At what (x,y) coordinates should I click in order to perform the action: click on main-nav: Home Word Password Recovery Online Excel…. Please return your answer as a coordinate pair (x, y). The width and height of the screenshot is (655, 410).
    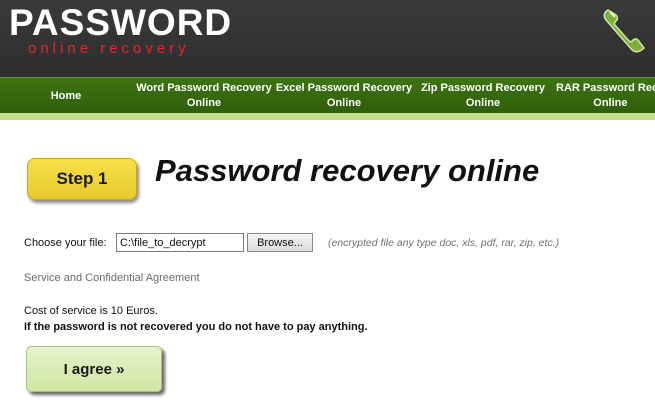
    Looking at the image, I should click on (327, 95).